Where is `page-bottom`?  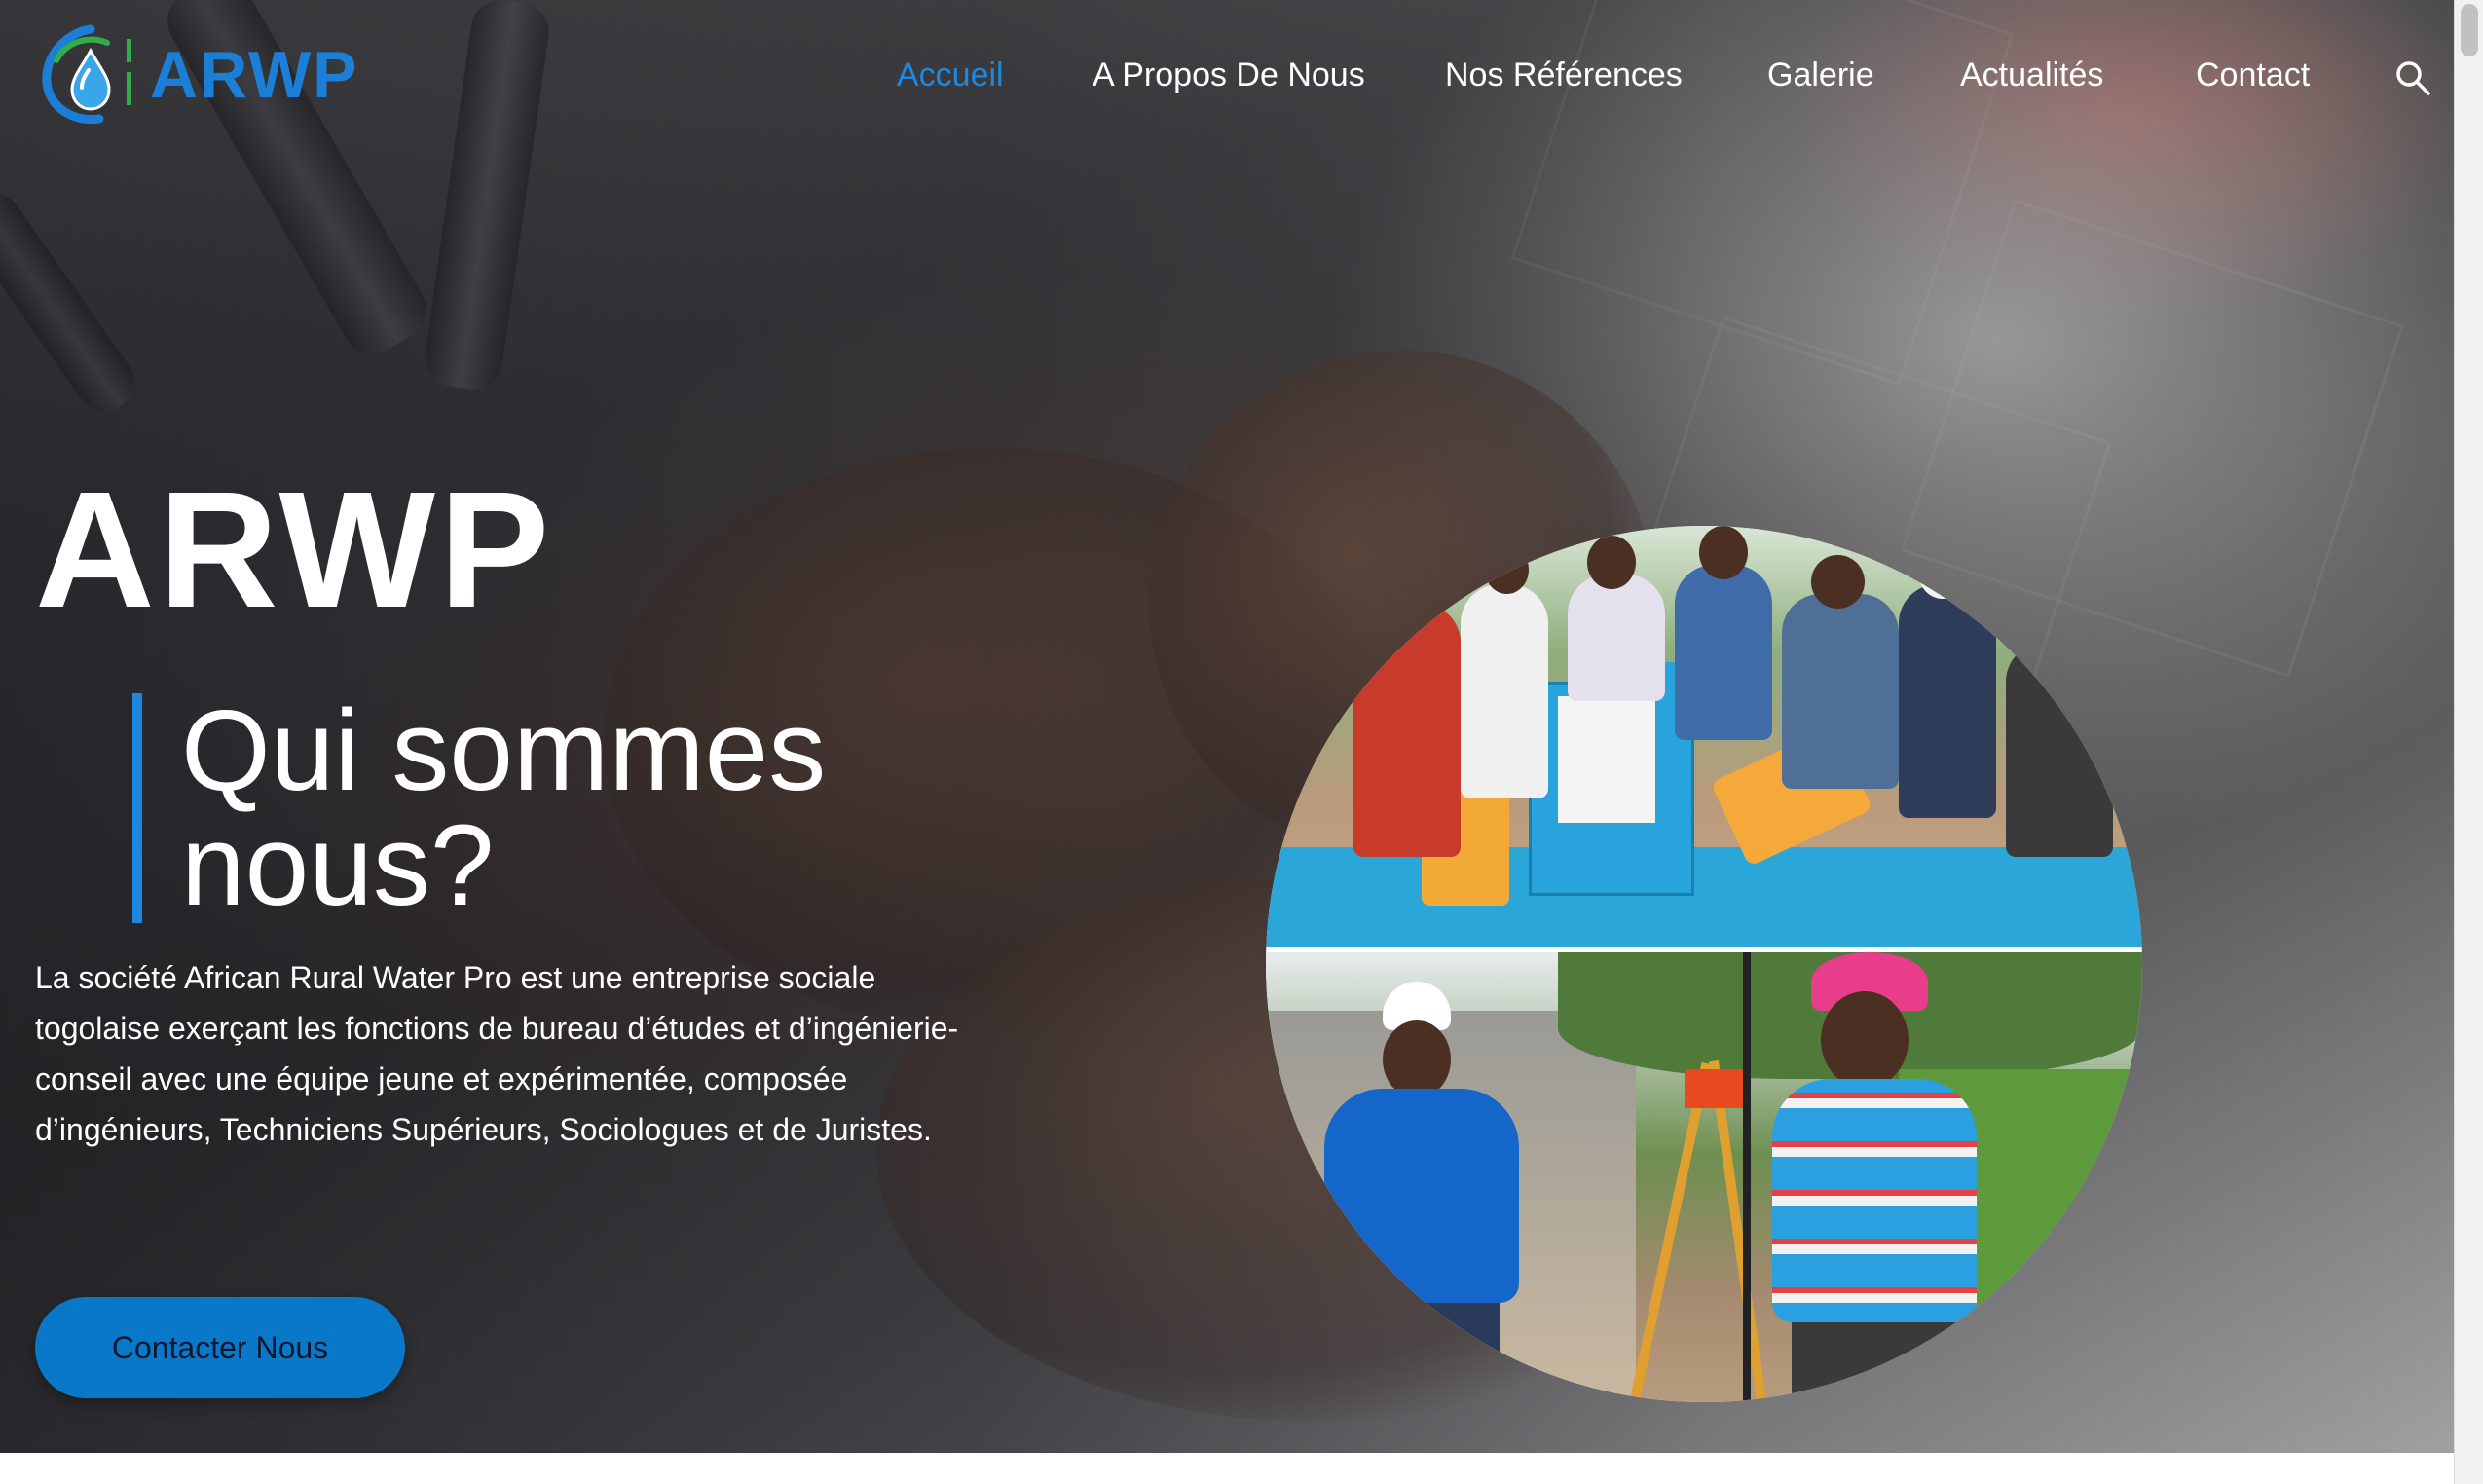 page-bottom is located at coordinates (1227, 1468).